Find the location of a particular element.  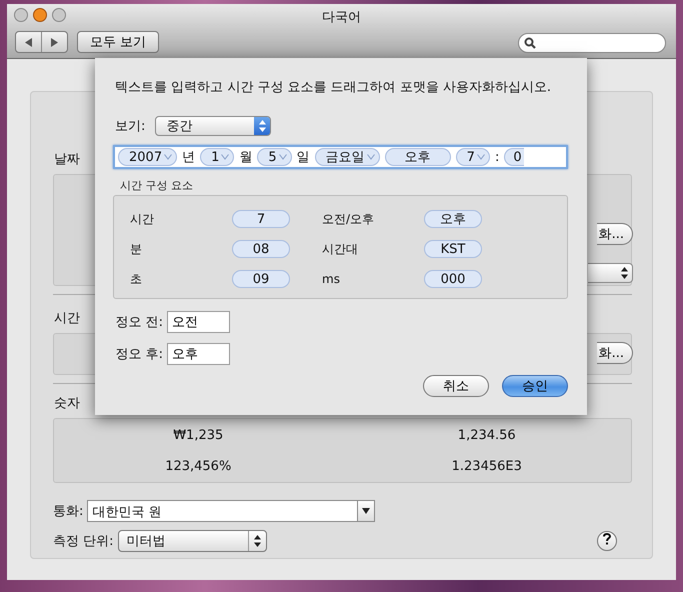

component-label: ms is located at coordinates (331, 279).